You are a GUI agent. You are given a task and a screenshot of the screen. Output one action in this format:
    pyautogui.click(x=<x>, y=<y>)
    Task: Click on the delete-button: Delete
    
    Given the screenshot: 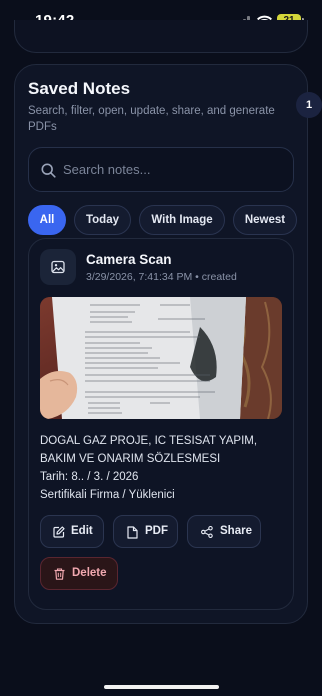 What is the action you would take?
    pyautogui.click(x=79, y=573)
    